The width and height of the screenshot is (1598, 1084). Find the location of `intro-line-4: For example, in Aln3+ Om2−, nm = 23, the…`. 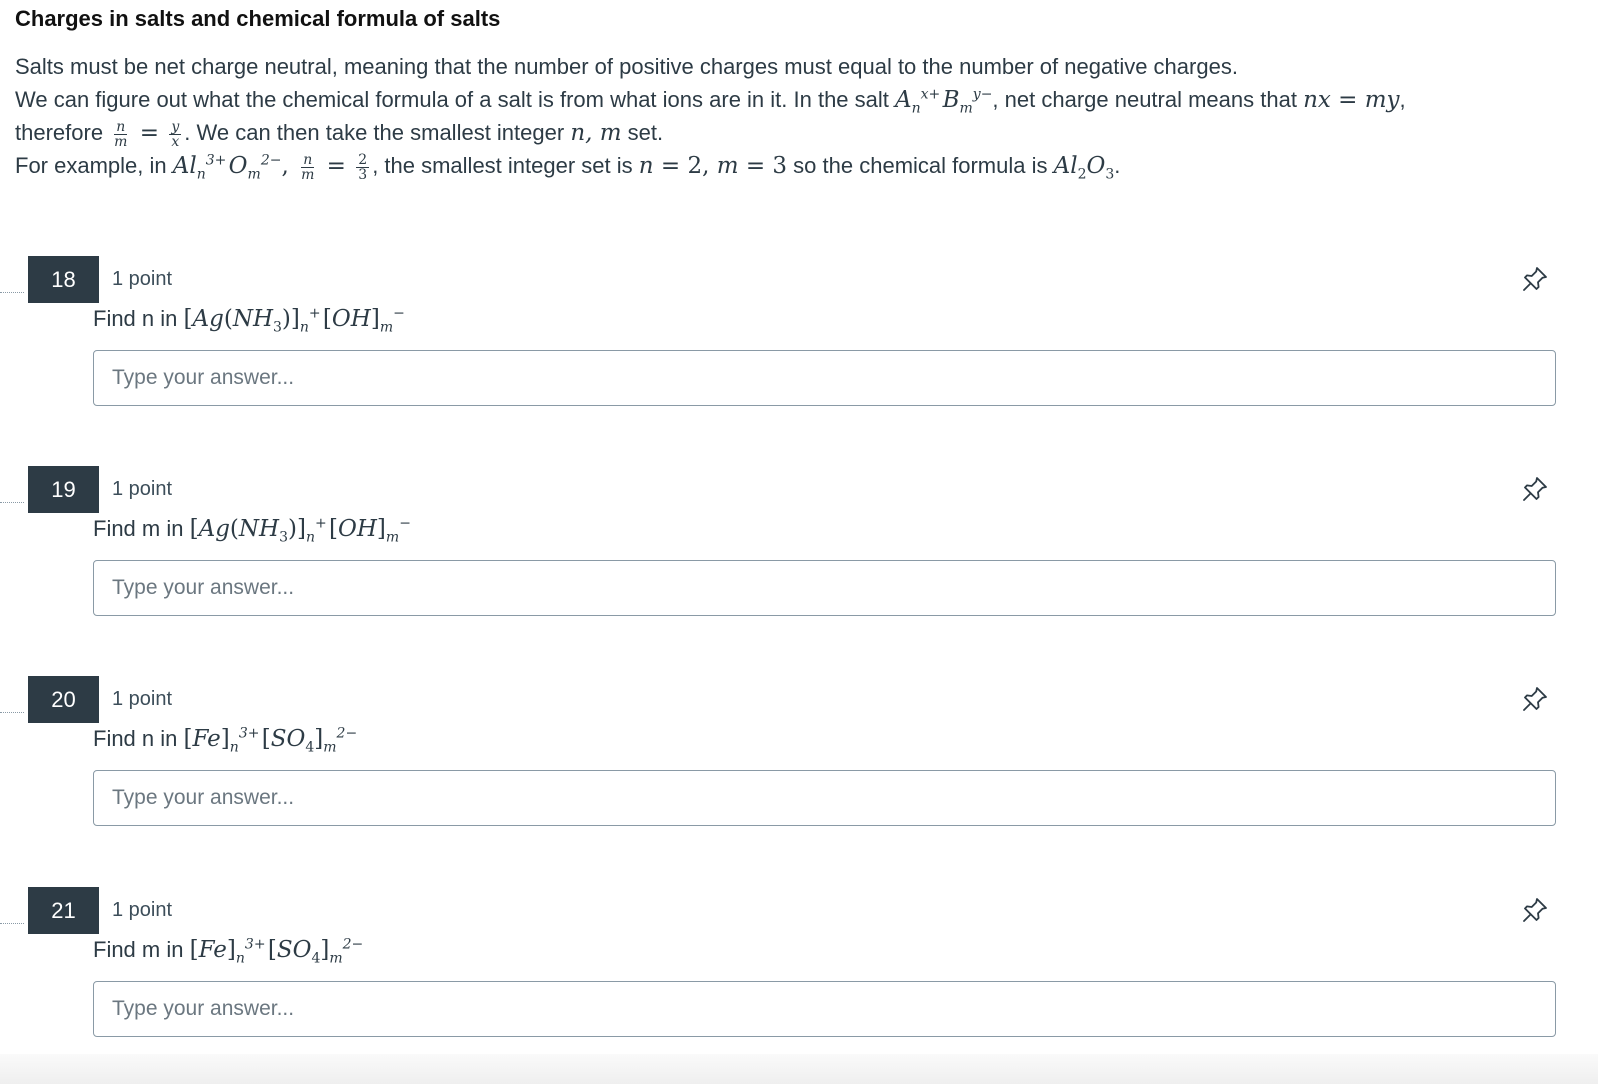

intro-line-4: For example, in Aln3+ Om2−, nm = 23, the… is located at coordinates (568, 167).